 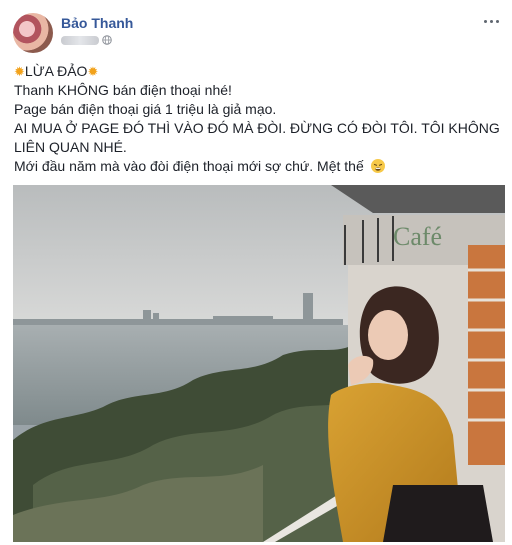 What do you see at coordinates (97, 23) in the screenshot?
I see `author-name: Bảo Thanh` at bounding box center [97, 23].